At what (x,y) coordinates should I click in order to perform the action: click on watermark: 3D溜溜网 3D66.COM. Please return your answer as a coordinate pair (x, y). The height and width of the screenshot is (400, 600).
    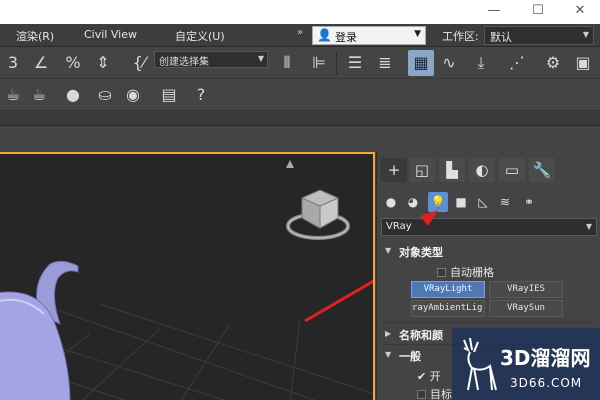
    Looking at the image, I should click on (526, 364).